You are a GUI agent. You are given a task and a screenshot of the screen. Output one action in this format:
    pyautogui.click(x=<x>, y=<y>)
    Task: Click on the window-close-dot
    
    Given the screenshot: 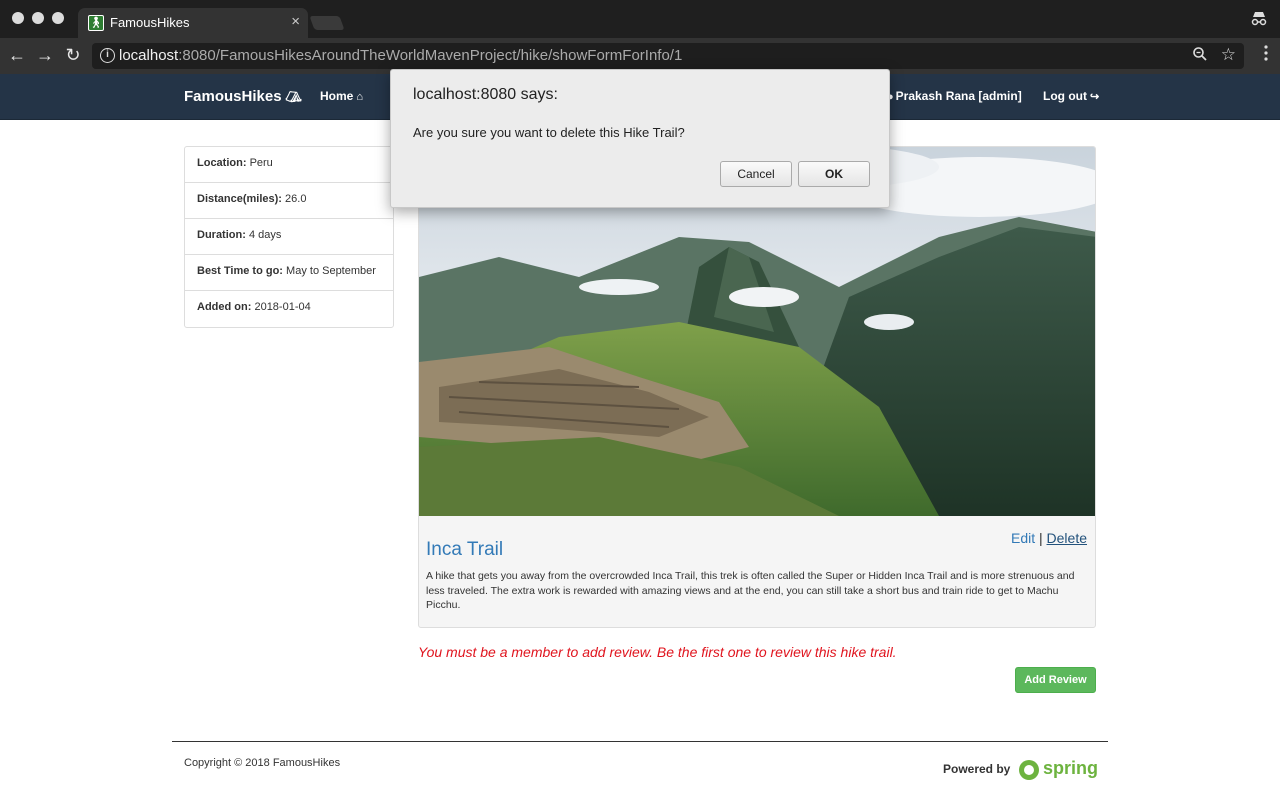 What is the action you would take?
    pyautogui.click(x=18, y=18)
    